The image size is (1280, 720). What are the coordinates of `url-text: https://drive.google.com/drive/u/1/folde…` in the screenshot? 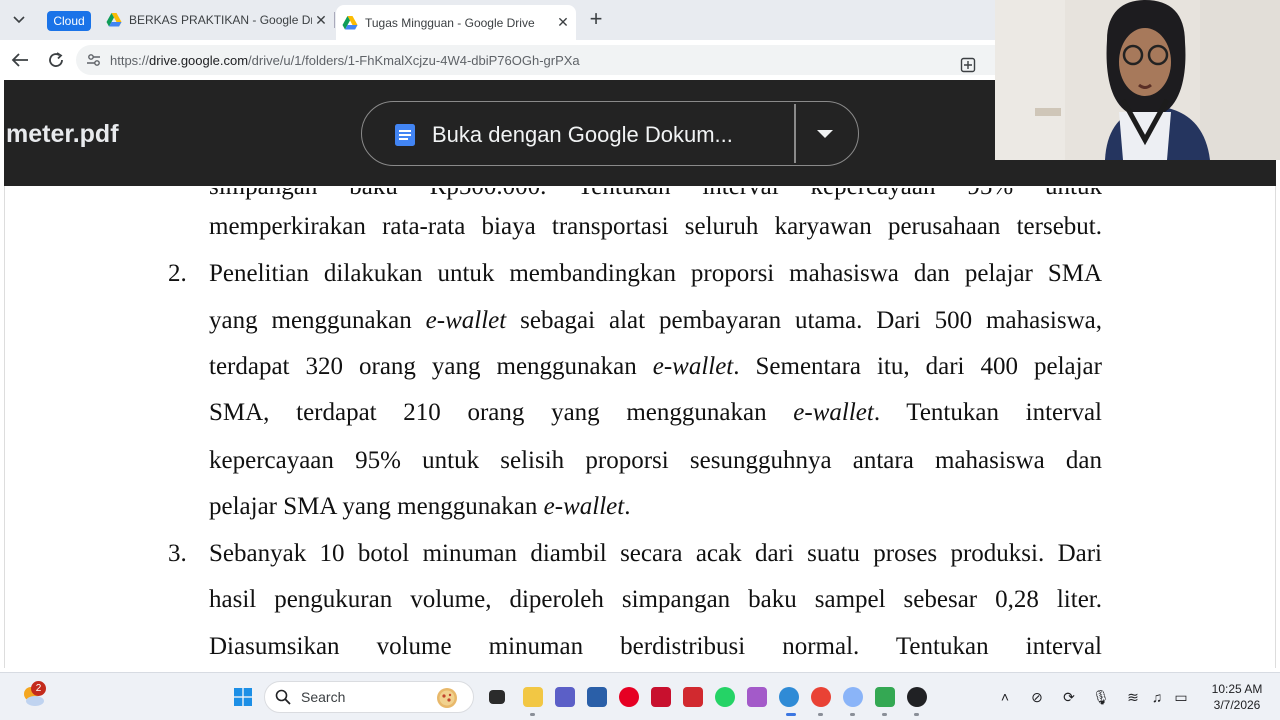 It's located at (345, 60).